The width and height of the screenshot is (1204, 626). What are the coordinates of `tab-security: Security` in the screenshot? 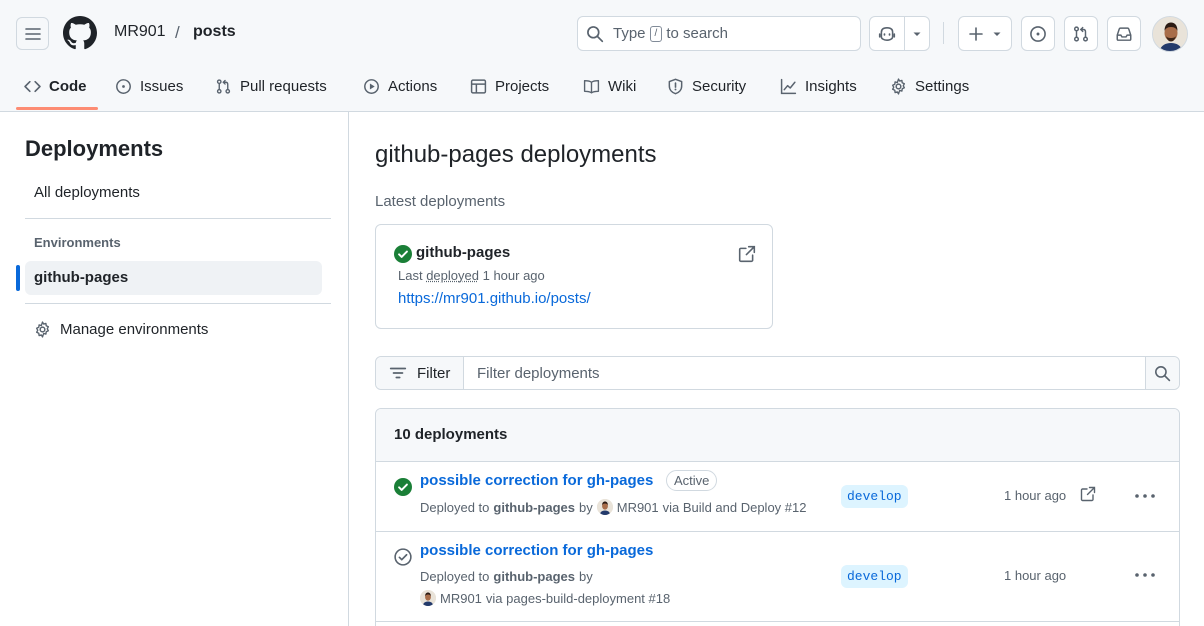 It's located at (706, 86).